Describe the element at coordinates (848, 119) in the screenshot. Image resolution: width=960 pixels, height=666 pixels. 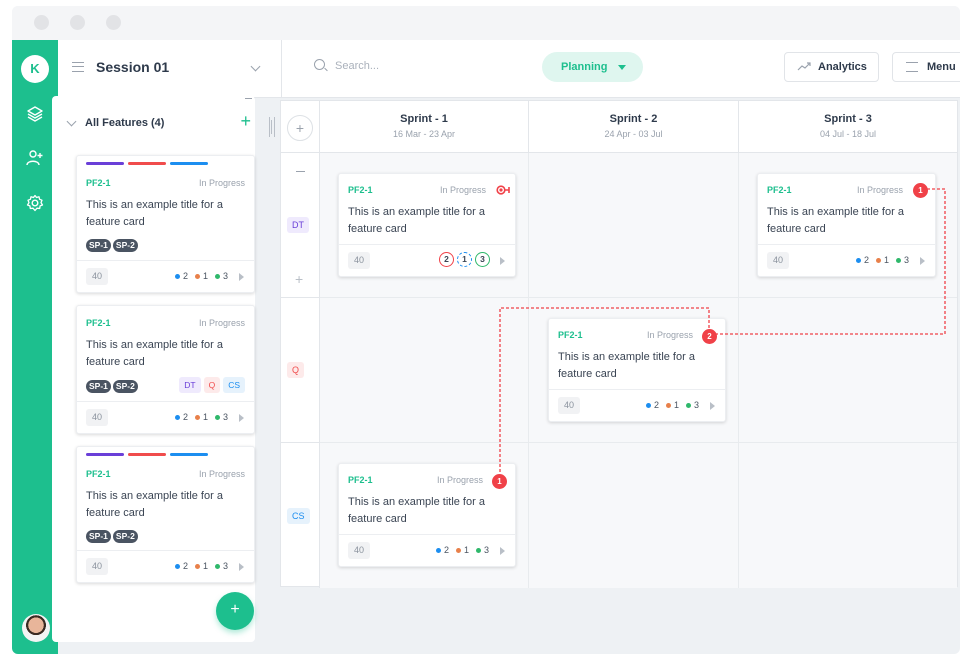
I see `sprint-name: Sprint - 3` at that location.